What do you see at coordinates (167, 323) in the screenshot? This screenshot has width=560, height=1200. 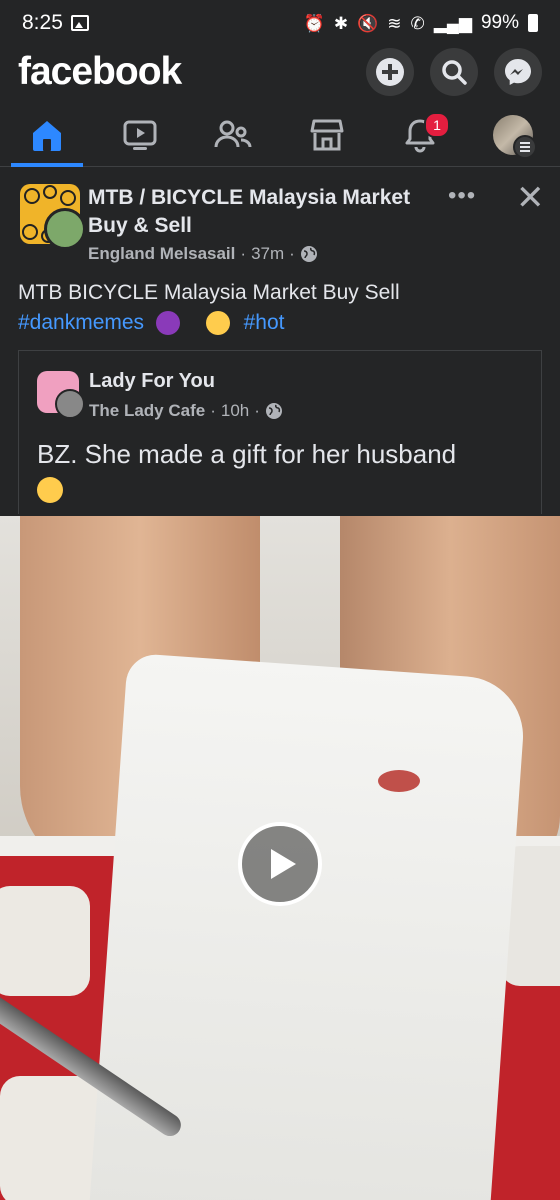 I see `devil-emoji-icon` at bounding box center [167, 323].